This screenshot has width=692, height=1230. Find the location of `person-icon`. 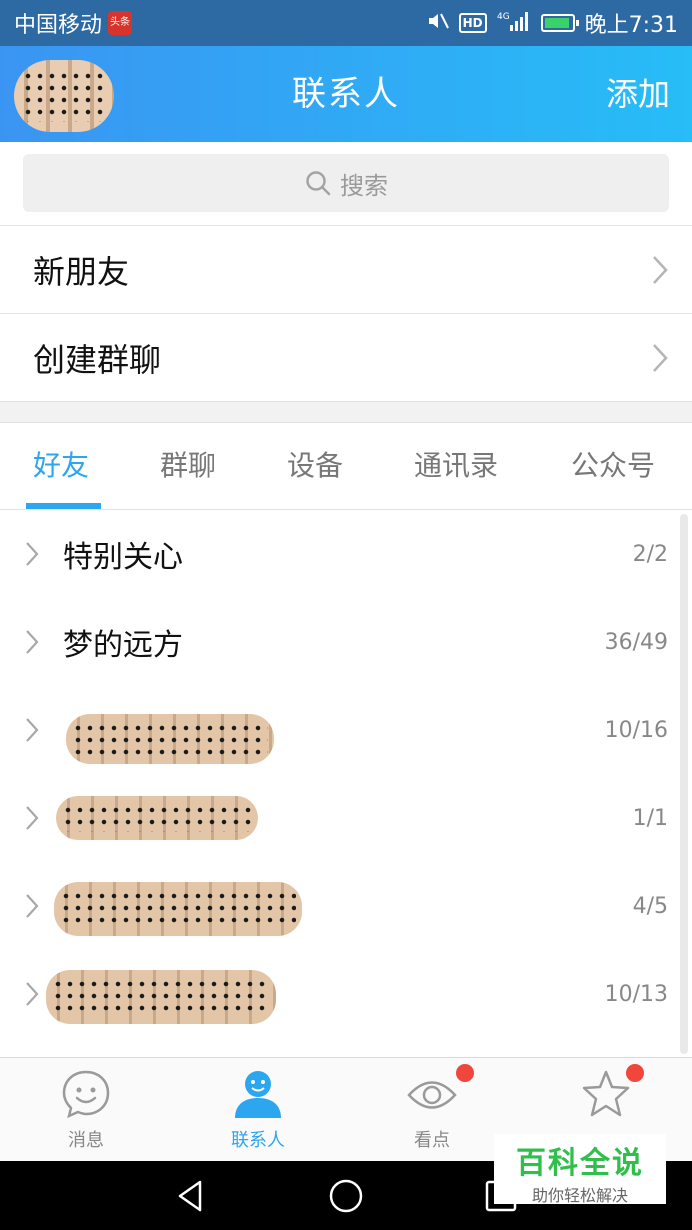

person-icon is located at coordinates (258, 1094).